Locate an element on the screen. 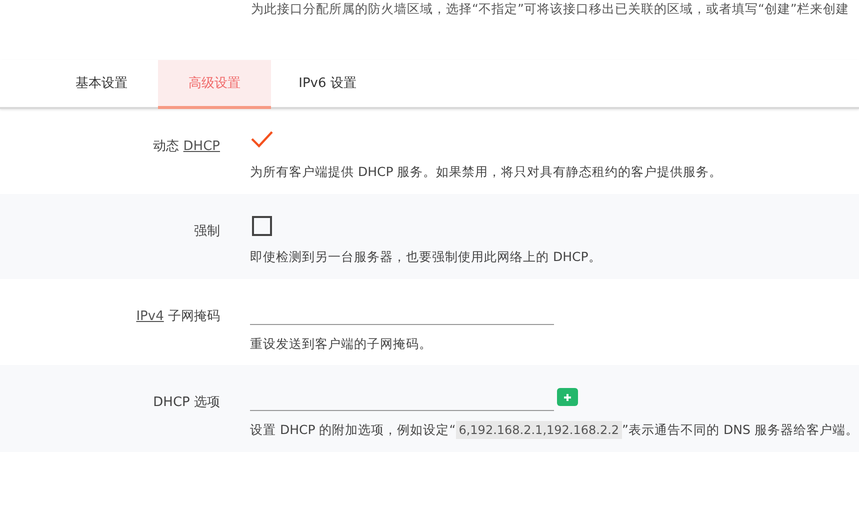 The width and height of the screenshot is (859, 506). add-button is located at coordinates (567, 397).